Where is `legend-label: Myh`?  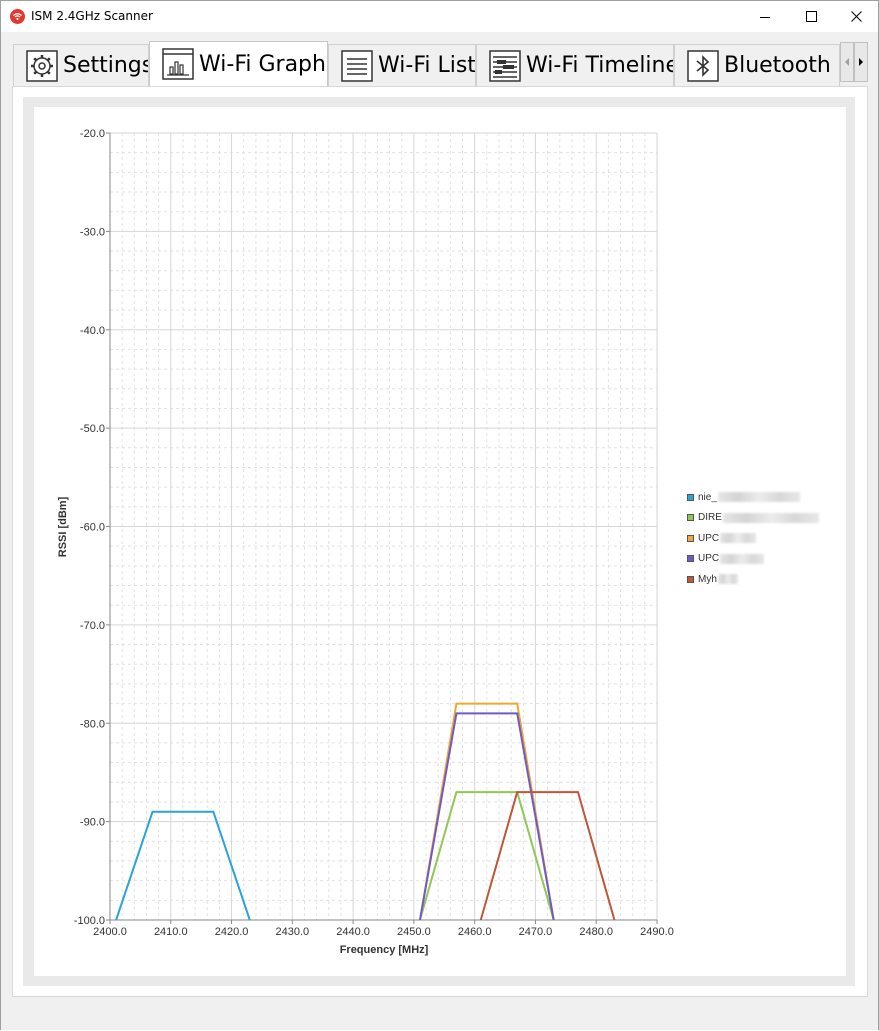 legend-label: Myh is located at coordinates (707, 579).